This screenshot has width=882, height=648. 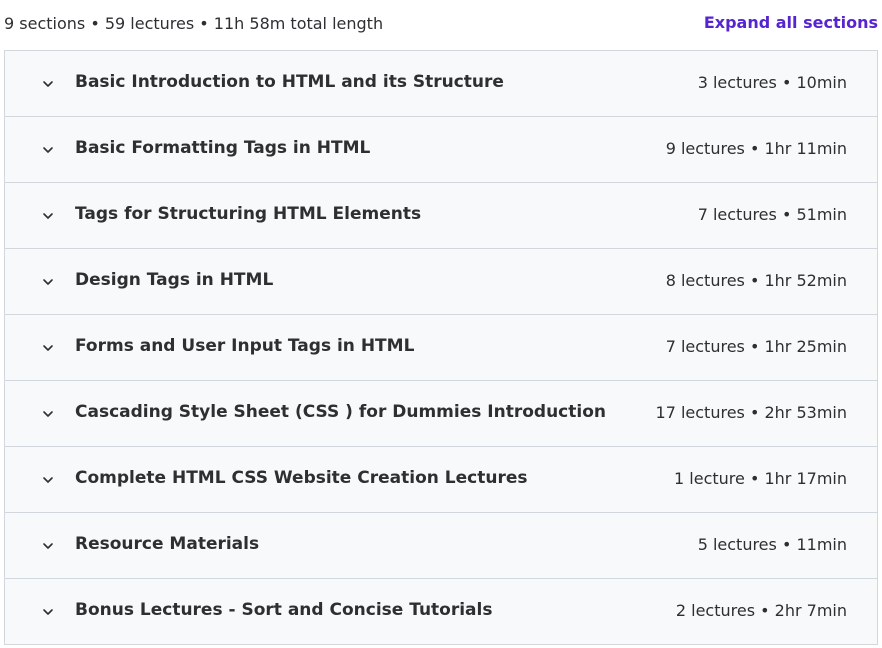 What do you see at coordinates (761, 610) in the screenshot?
I see `section-meta: 2 lectures • 2hr 7min` at bounding box center [761, 610].